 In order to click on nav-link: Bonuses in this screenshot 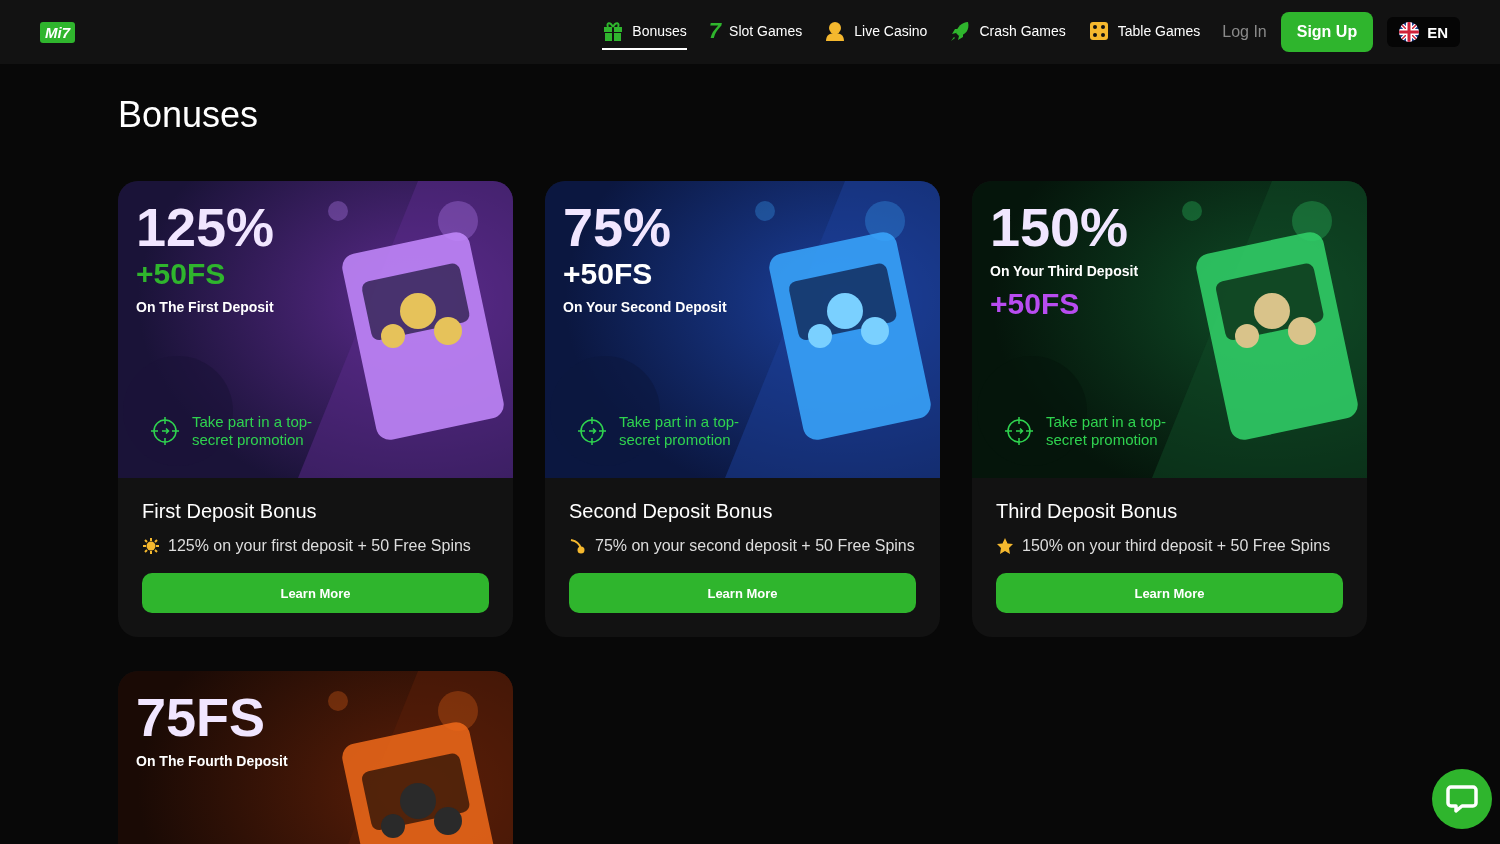, I will do `click(644, 32)`.